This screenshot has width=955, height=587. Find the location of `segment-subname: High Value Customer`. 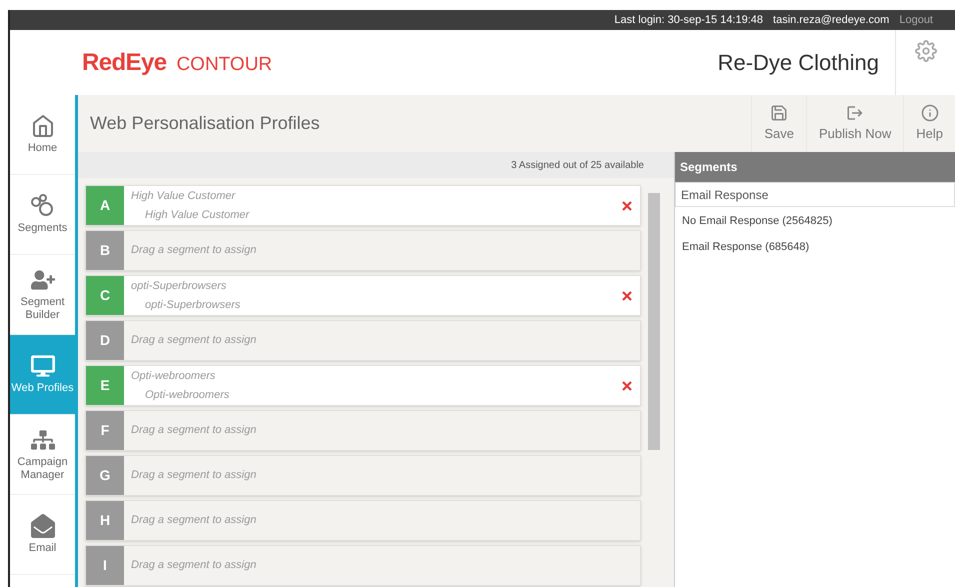

segment-subname: High Value Customer is located at coordinates (197, 215).